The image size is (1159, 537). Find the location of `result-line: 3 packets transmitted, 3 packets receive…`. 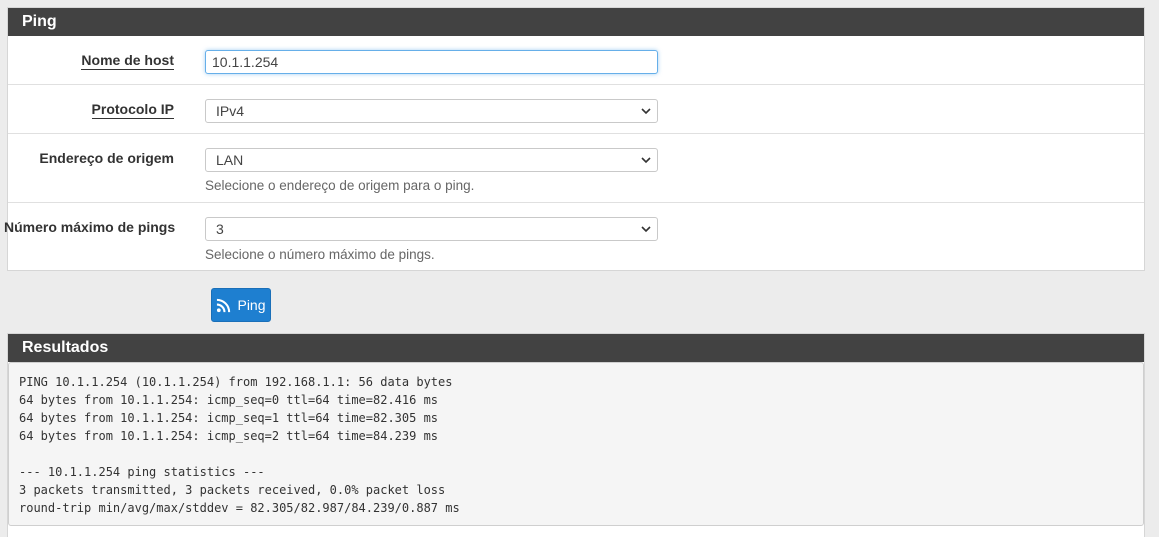

result-line: 3 packets transmitted, 3 packets receive… is located at coordinates (232, 490).